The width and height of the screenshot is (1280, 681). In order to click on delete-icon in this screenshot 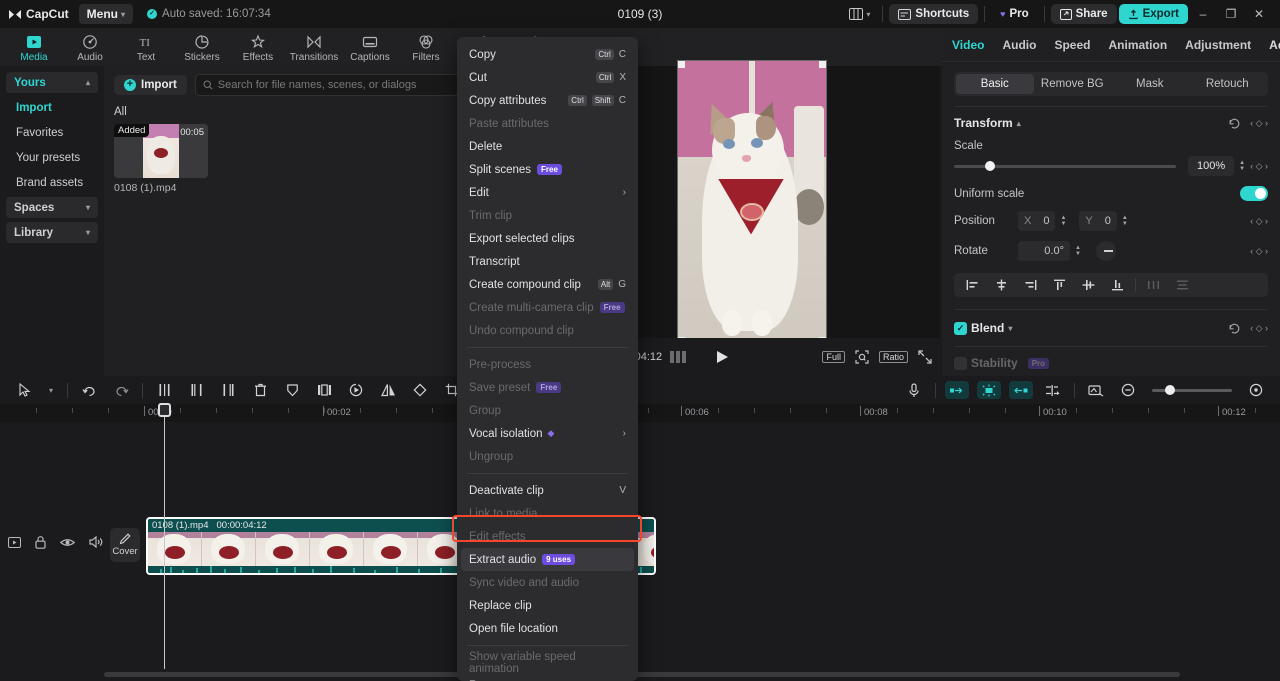, I will do `click(260, 390)`.